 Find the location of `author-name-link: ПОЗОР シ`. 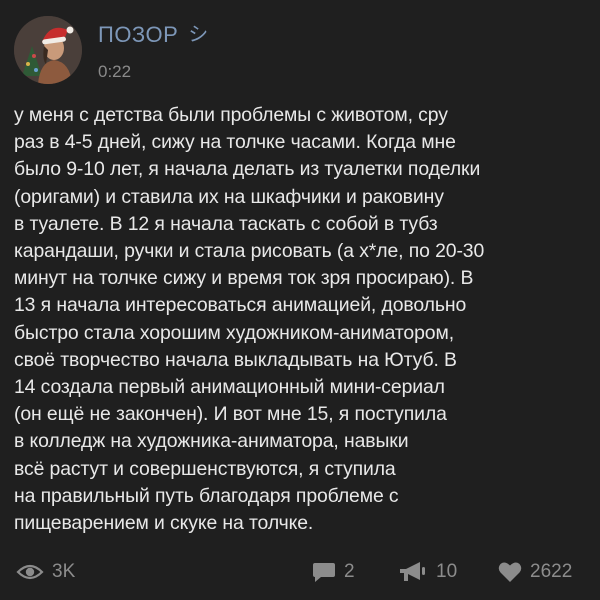

author-name-link: ПОЗОР シ is located at coordinates (153, 35).